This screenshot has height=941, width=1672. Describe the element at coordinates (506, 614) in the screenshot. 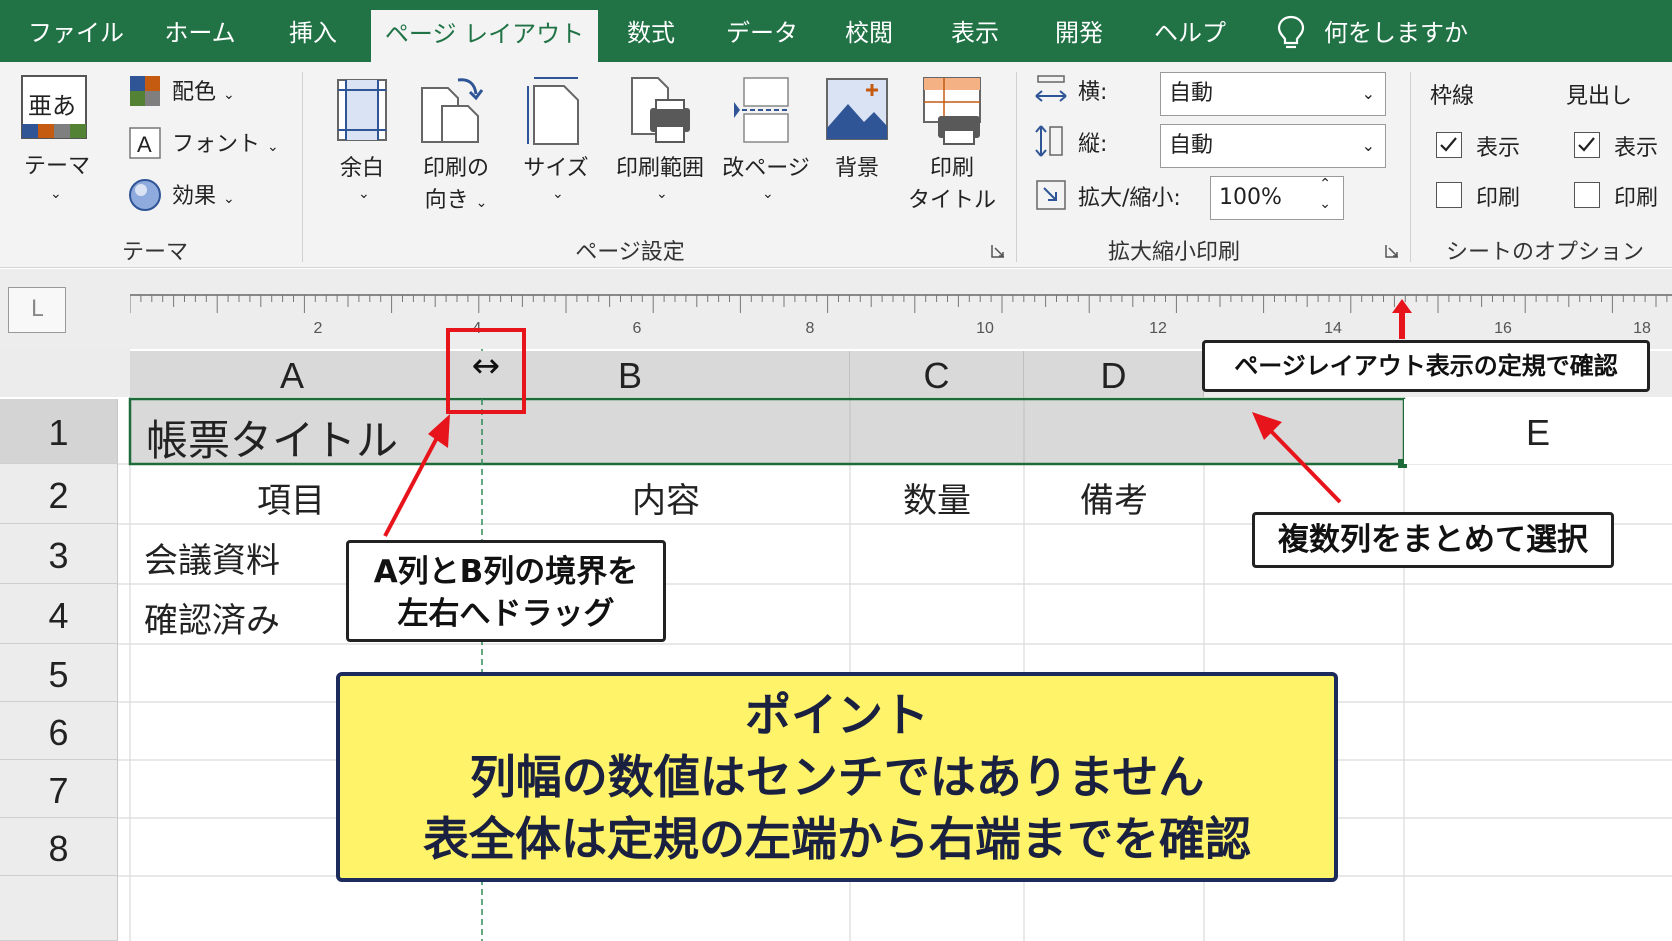

I see `callout-drag-line-2: 左右へドラッグ` at that location.